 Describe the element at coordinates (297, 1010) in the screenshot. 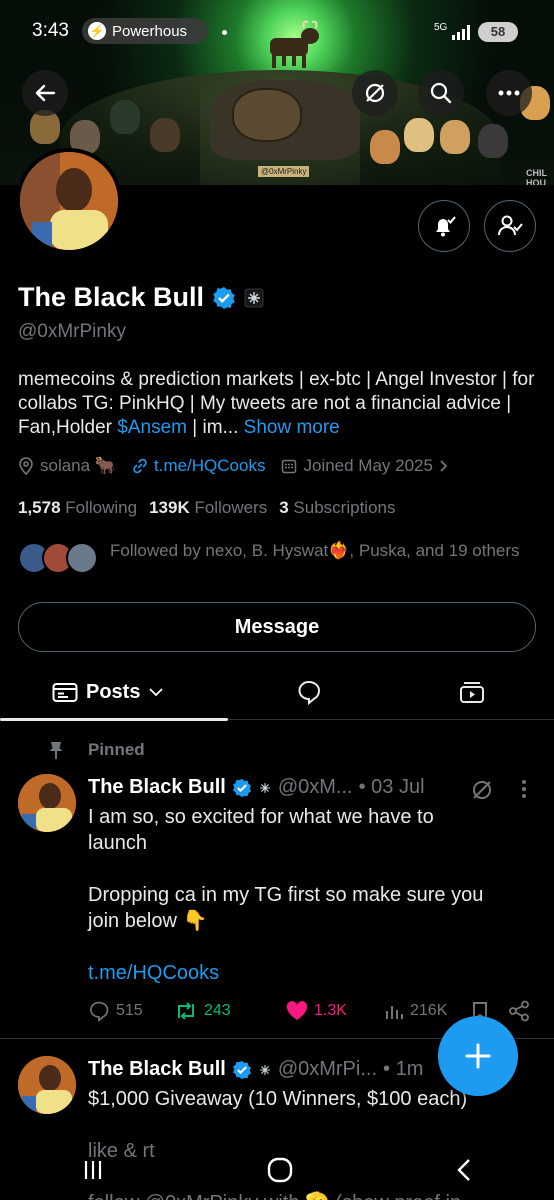

I see `heart-filled-icon` at that location.